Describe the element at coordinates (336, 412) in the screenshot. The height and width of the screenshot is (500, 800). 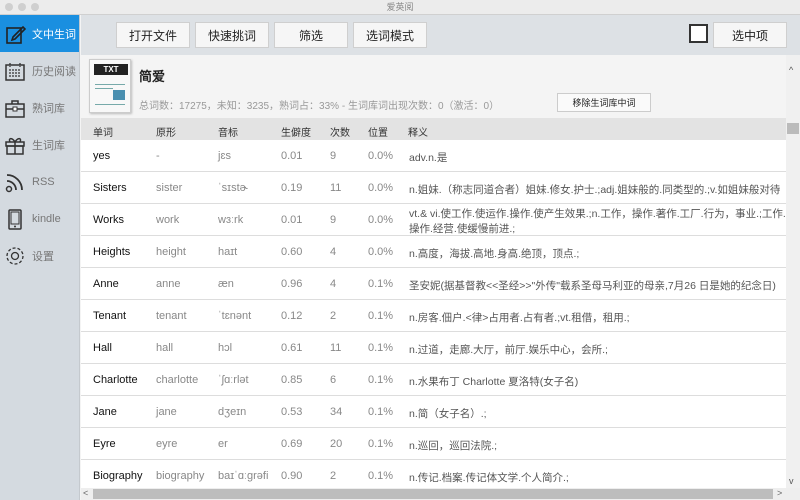
I see `count-cell: 34` at that location.